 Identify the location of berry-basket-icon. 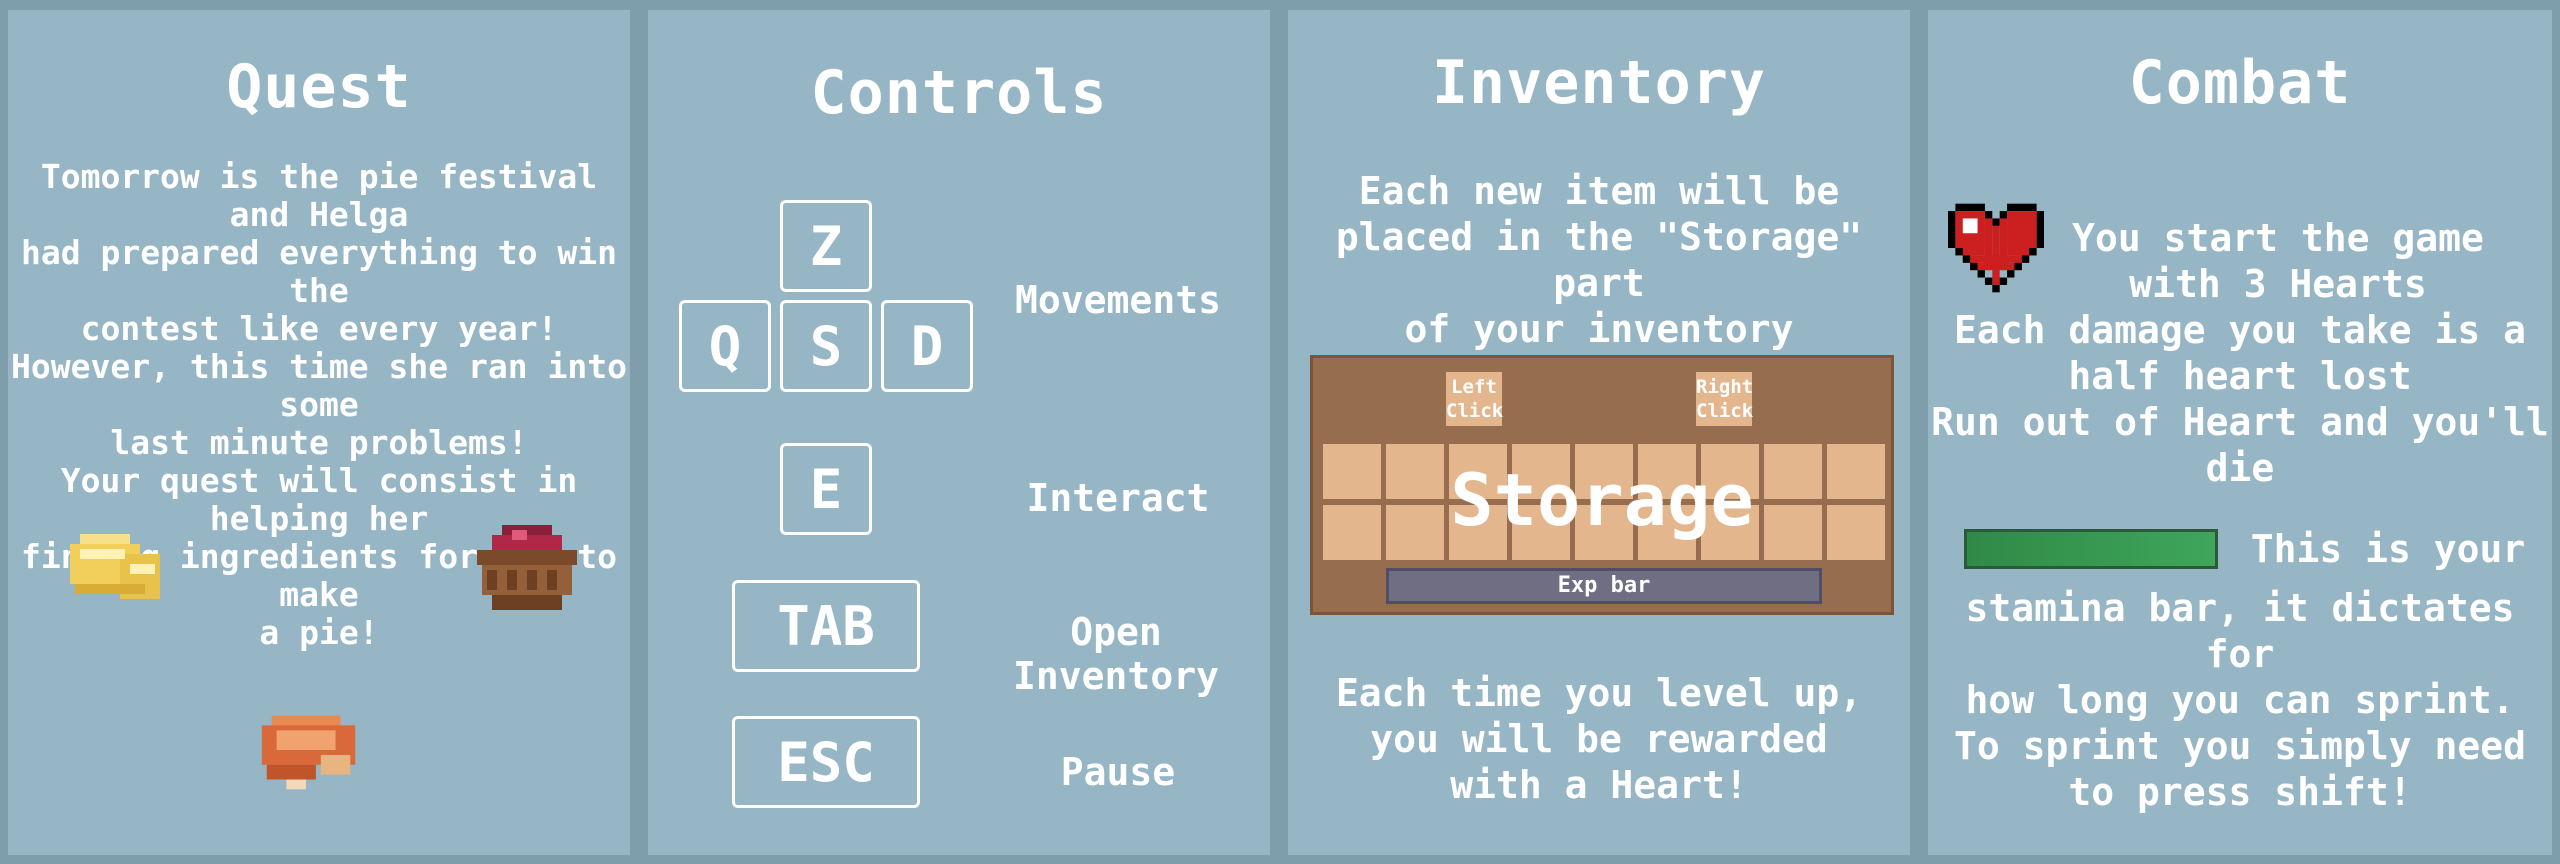
(527, 567).